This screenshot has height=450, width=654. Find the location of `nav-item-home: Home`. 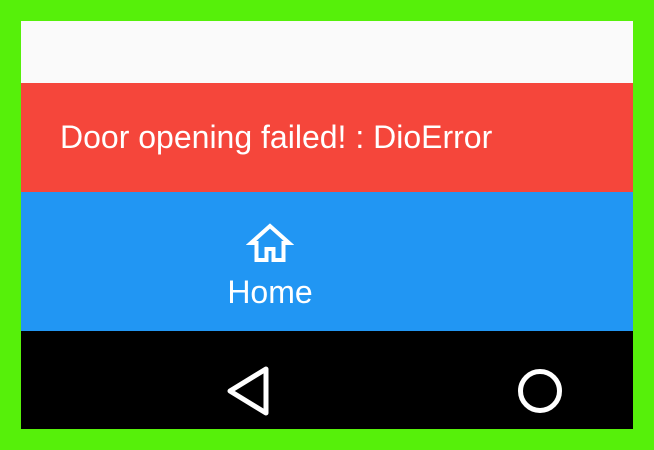

nav-item-home: Home is located at coordinates (270, 261).